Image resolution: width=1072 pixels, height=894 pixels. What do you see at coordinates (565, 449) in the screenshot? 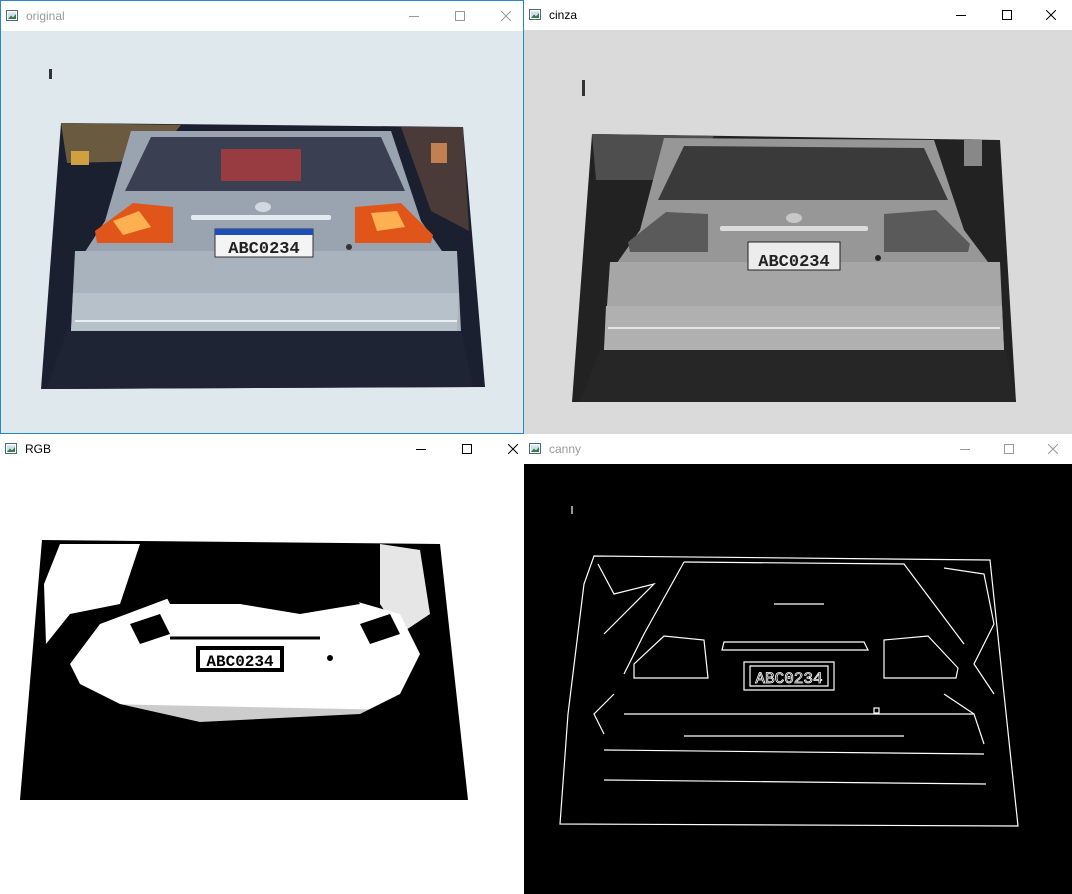
I see `window-title: canny` at bounding box center [565, 449].